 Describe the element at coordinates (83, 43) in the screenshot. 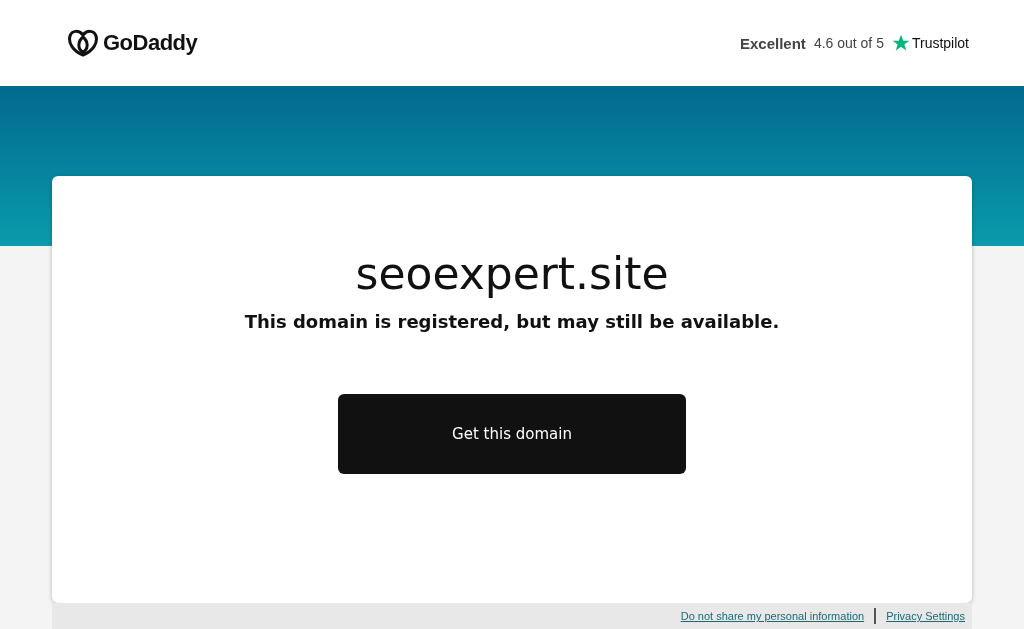

I see `logo-icon` at that location.